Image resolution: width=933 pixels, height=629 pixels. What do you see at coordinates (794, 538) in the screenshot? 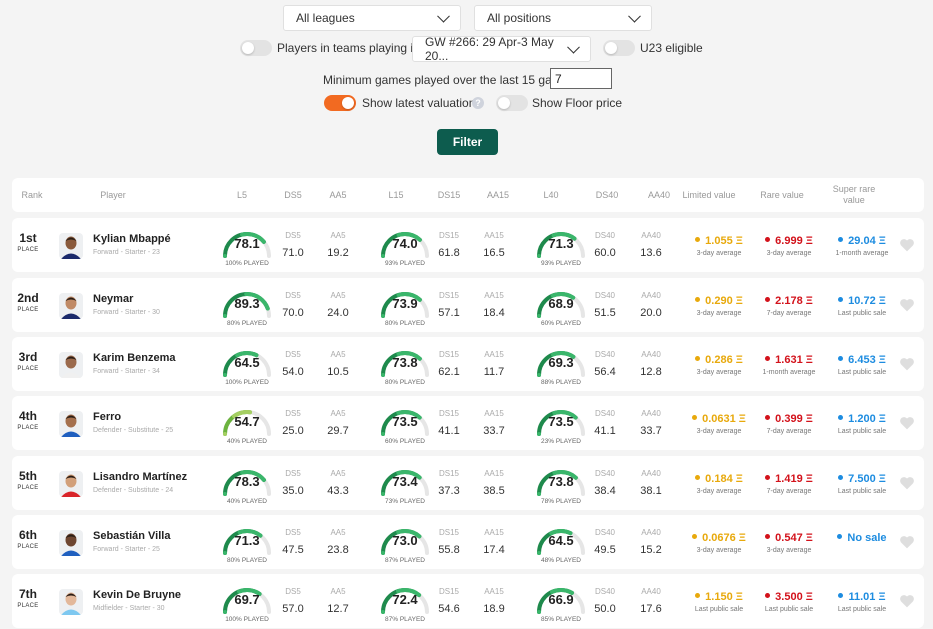
I see `rare-price-value: 0.547 Ξ` at bounding box center [794, 538].